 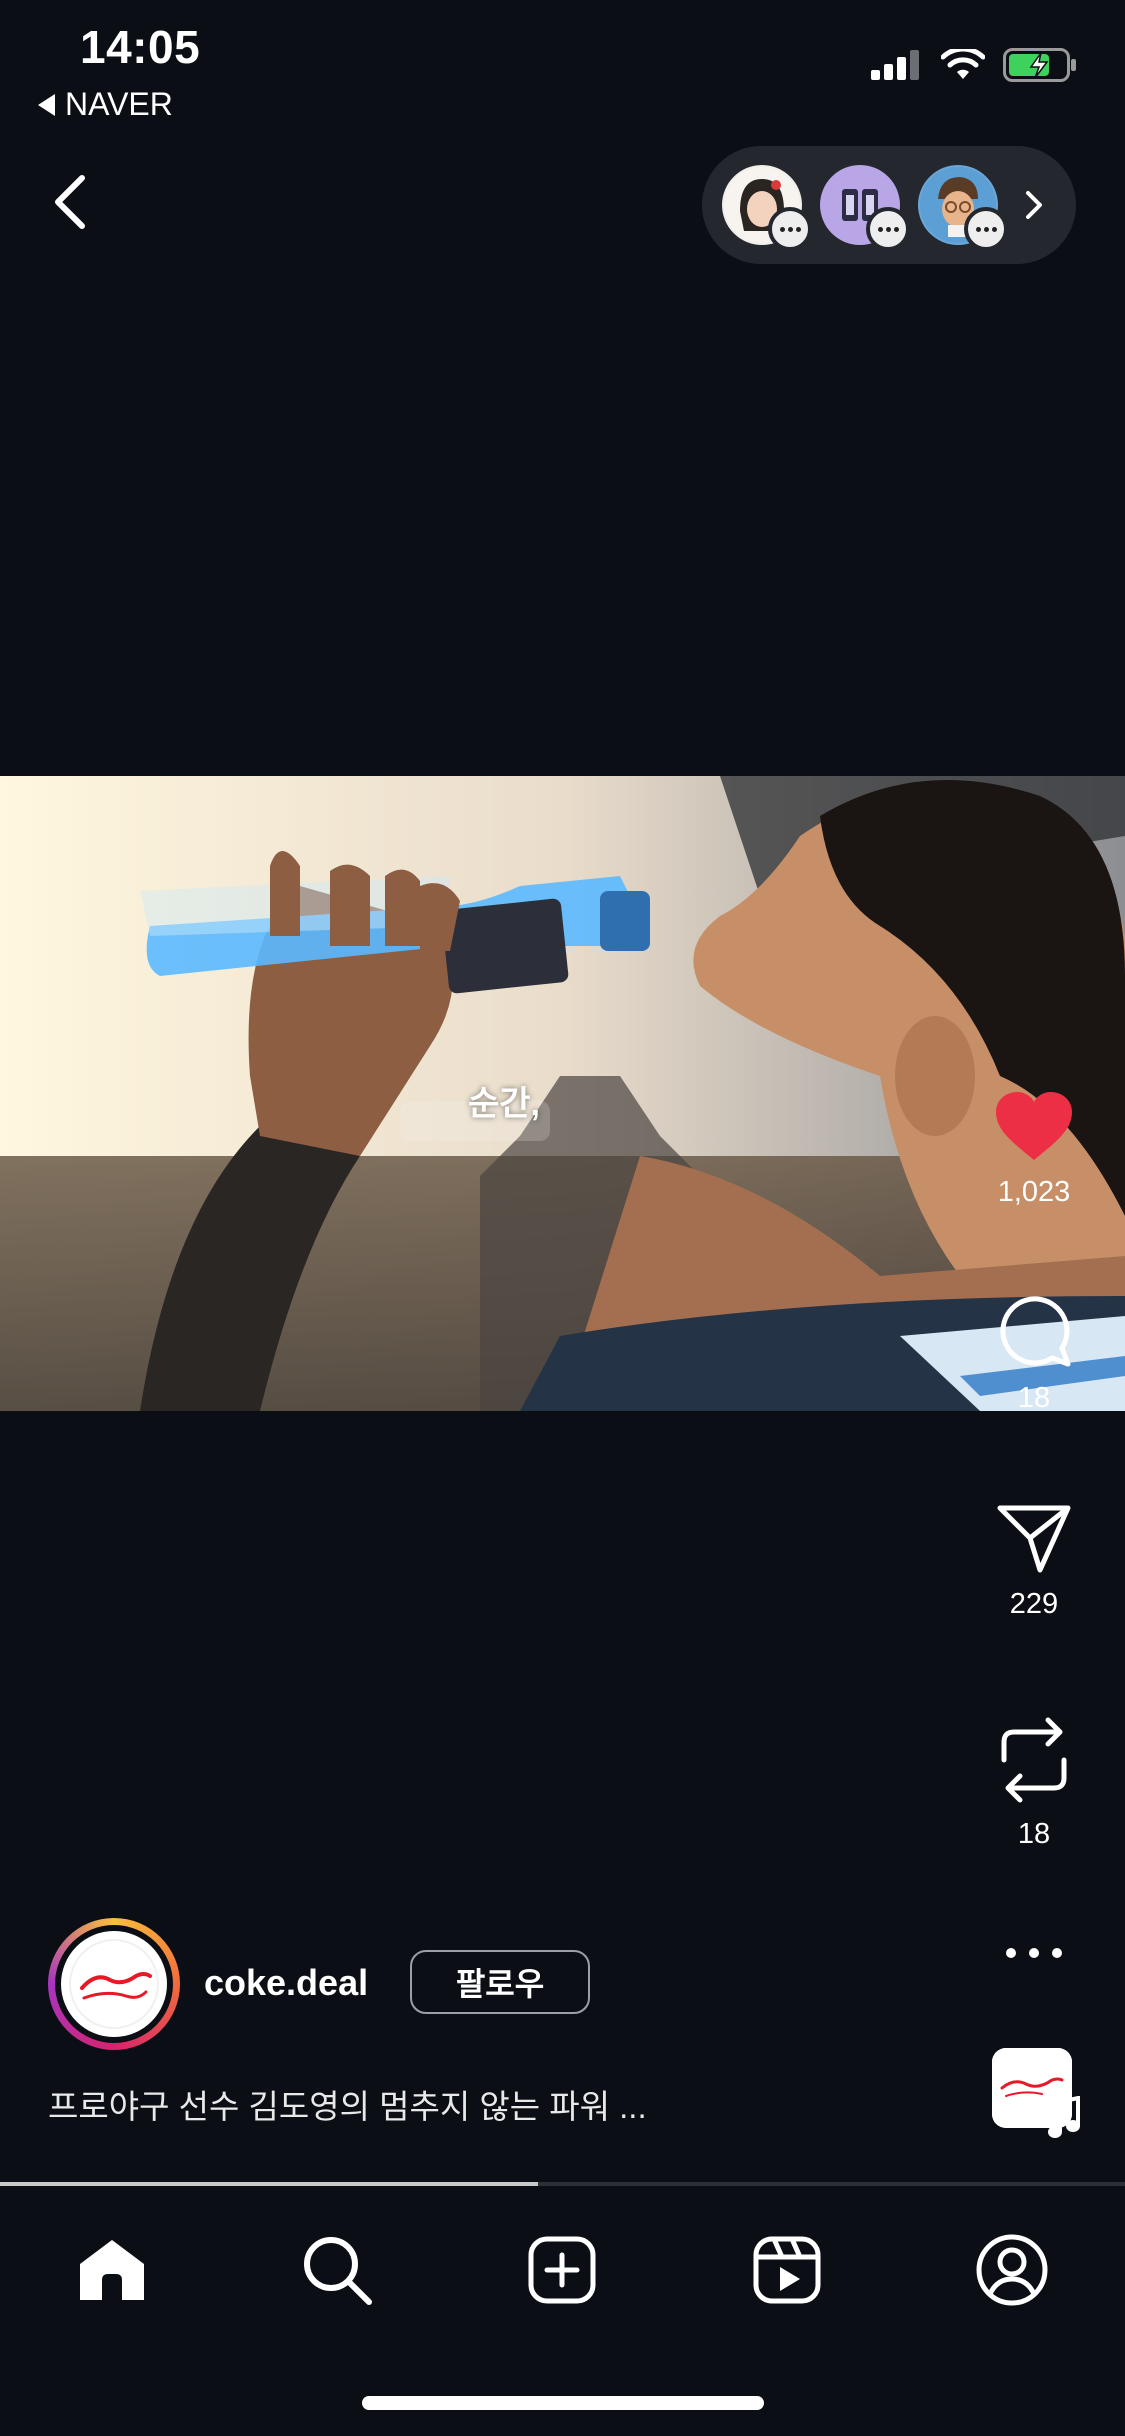 I want to click on video-subtitle: 순간,, so click(x=504, y=1104).